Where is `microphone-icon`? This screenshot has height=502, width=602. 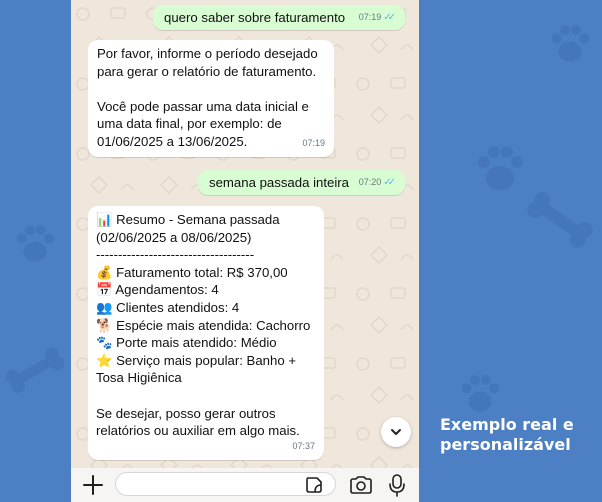 microphone-icon is located at coordinates (397, 485).